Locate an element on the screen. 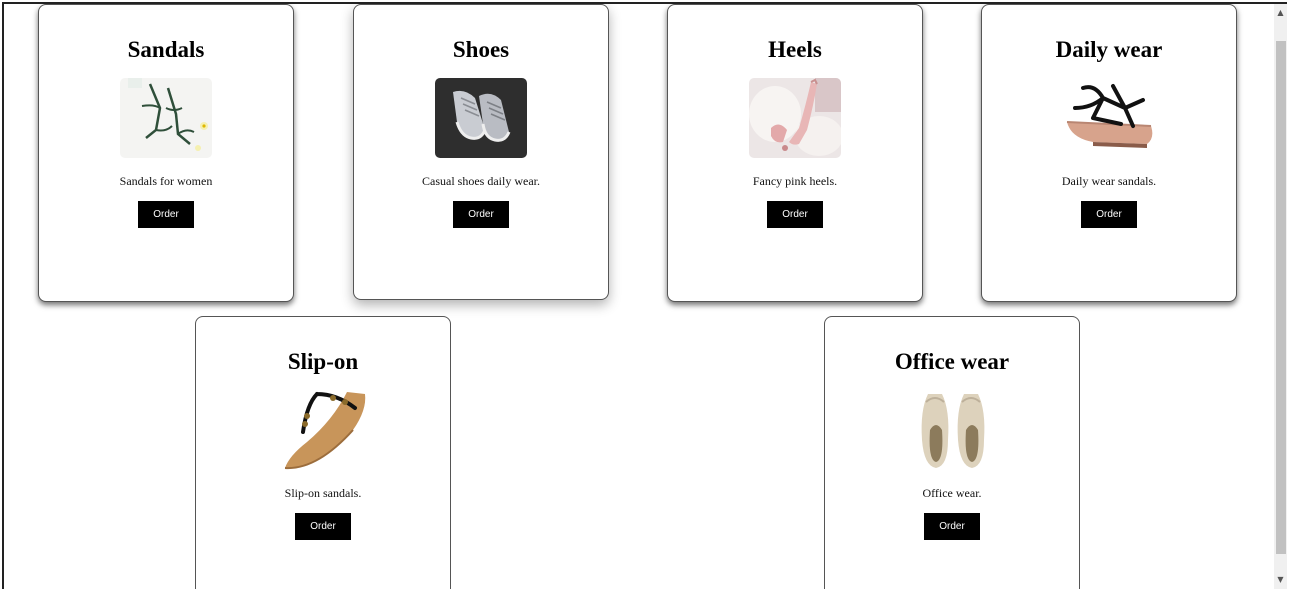  vertical-scrollbar: ▲ ▼ is located at coordinates (1280, 296).